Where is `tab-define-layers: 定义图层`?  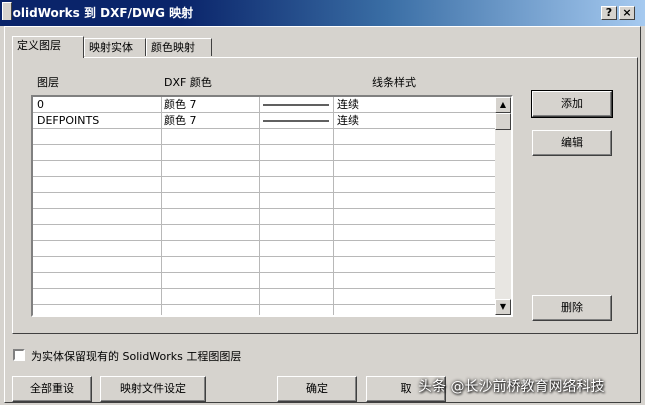
tab-define-layers: 定义图层 is located at coordinates (48, 47).